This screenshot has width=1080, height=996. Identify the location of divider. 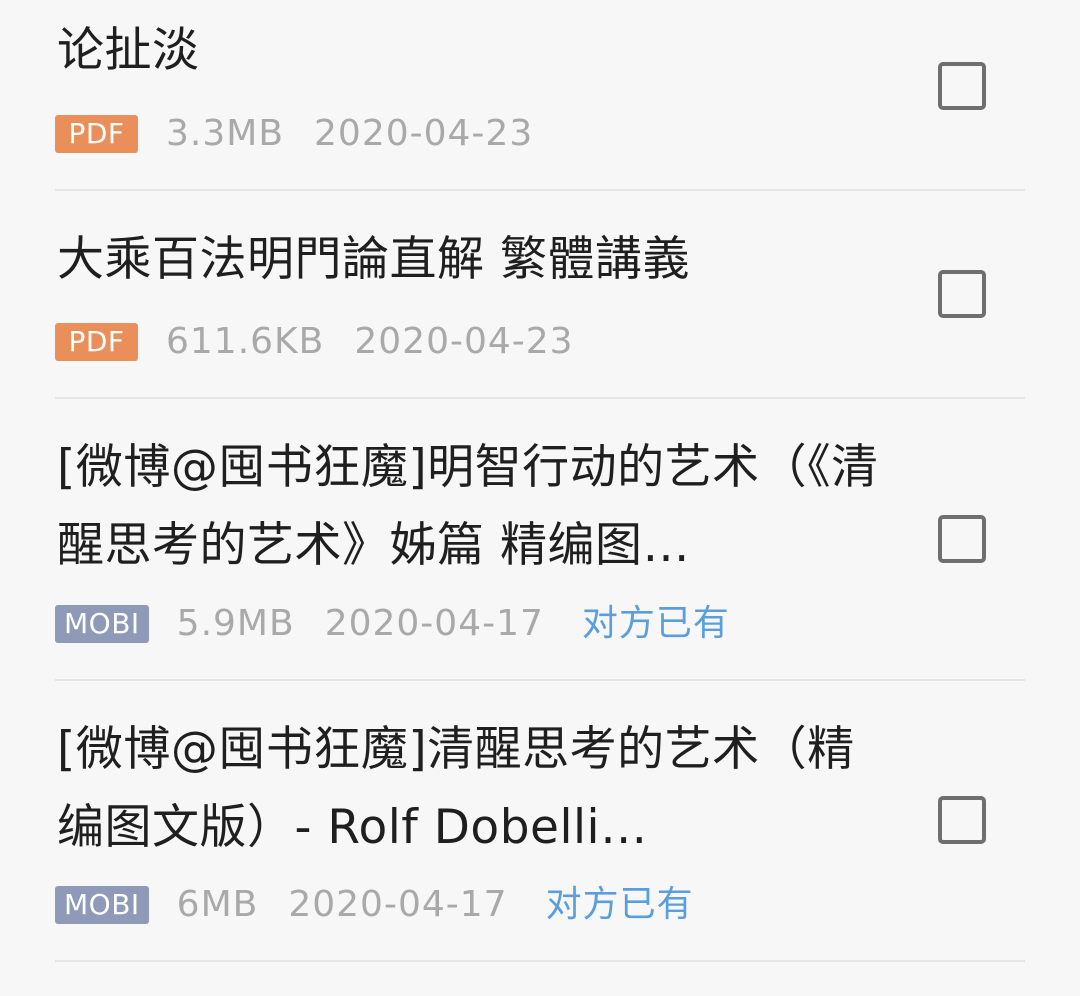
(540, 961).